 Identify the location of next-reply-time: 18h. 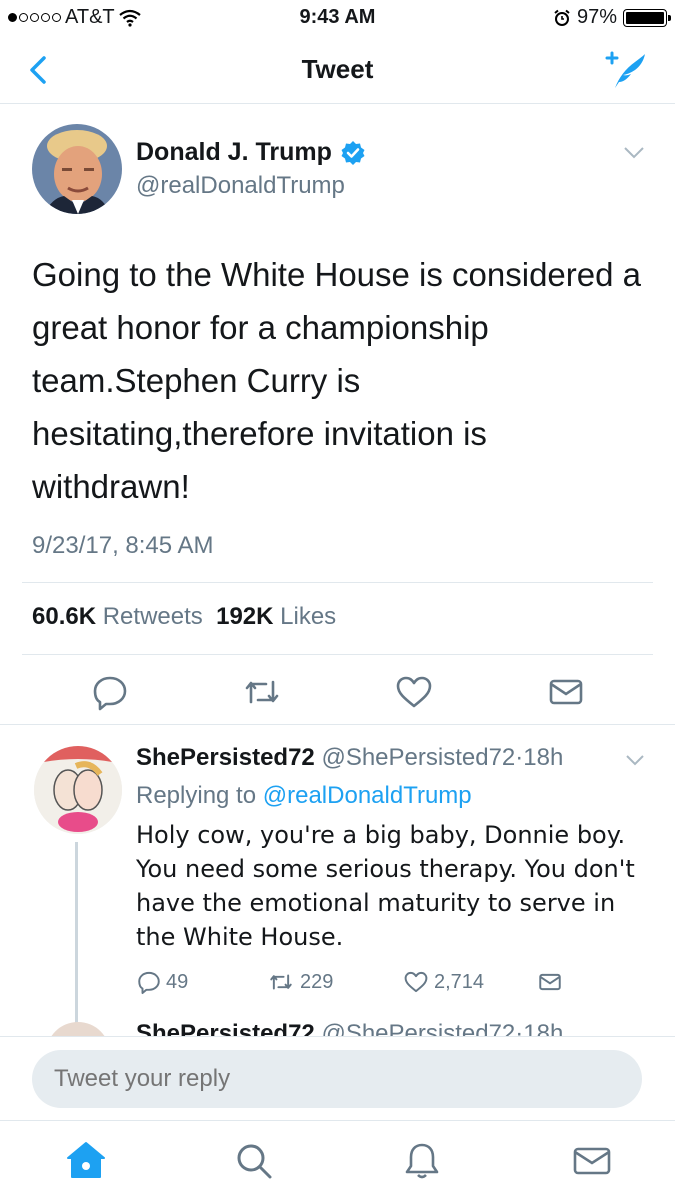
(543, 1028).